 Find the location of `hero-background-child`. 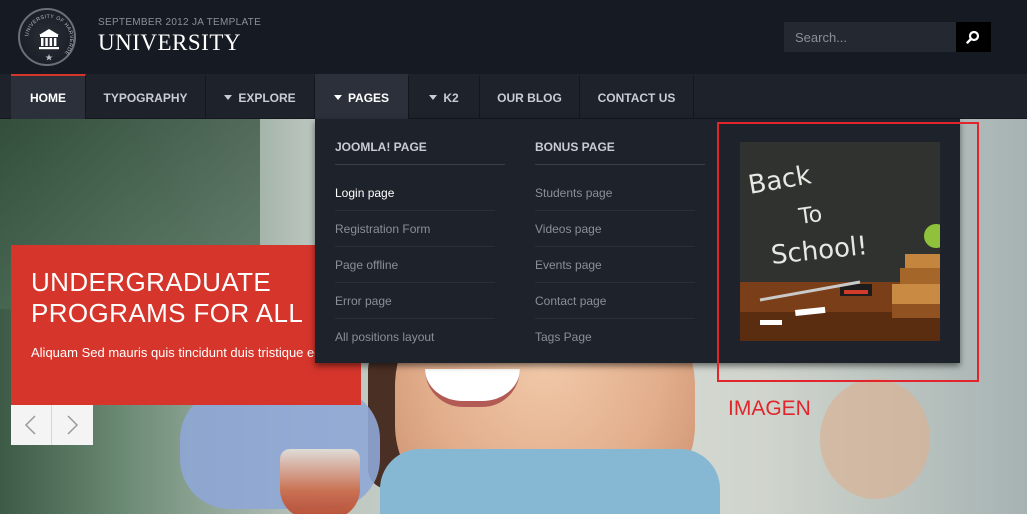

hero-background-child is located at coordinates (875, 439).